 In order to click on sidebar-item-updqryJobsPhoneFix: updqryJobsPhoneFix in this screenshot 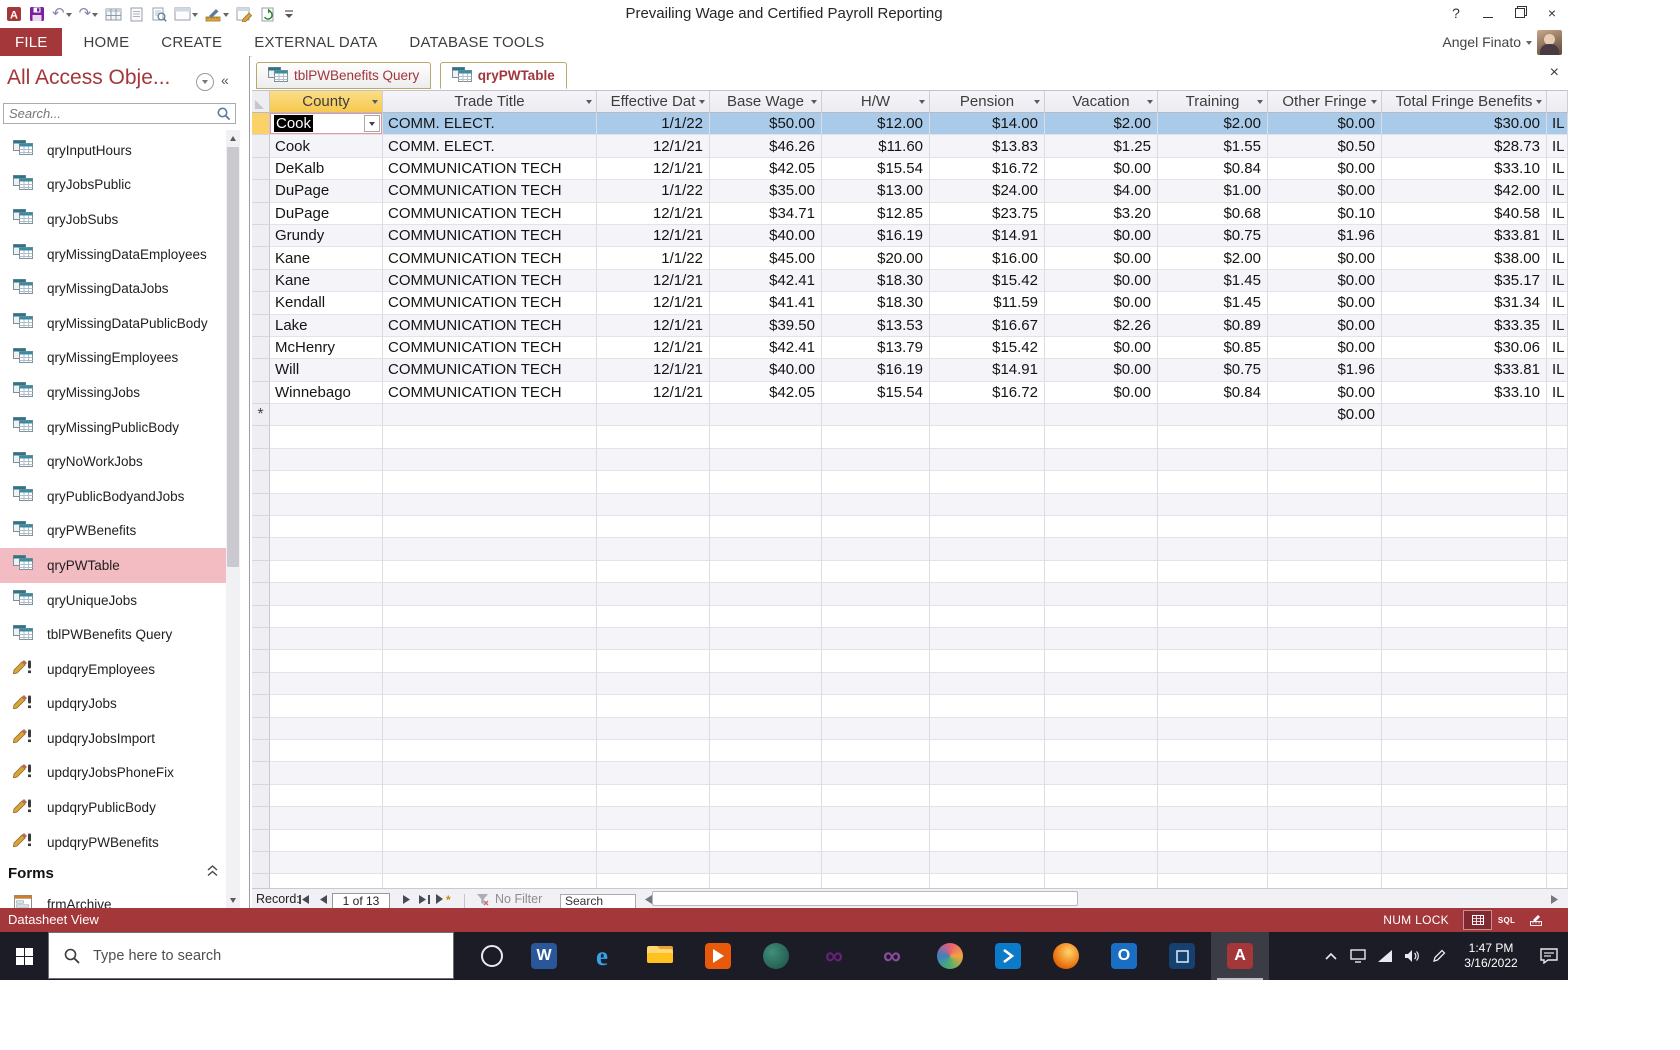, I will do `click(113, 773)`.